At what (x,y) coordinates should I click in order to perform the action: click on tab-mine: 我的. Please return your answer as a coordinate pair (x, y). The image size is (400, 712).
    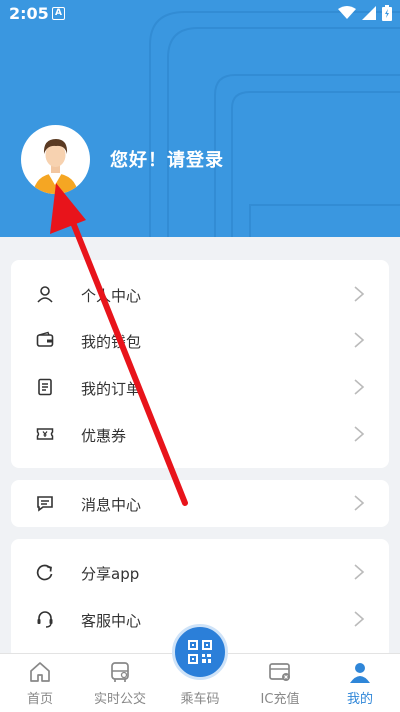
    Looking at the image, I should click on (360, 683).